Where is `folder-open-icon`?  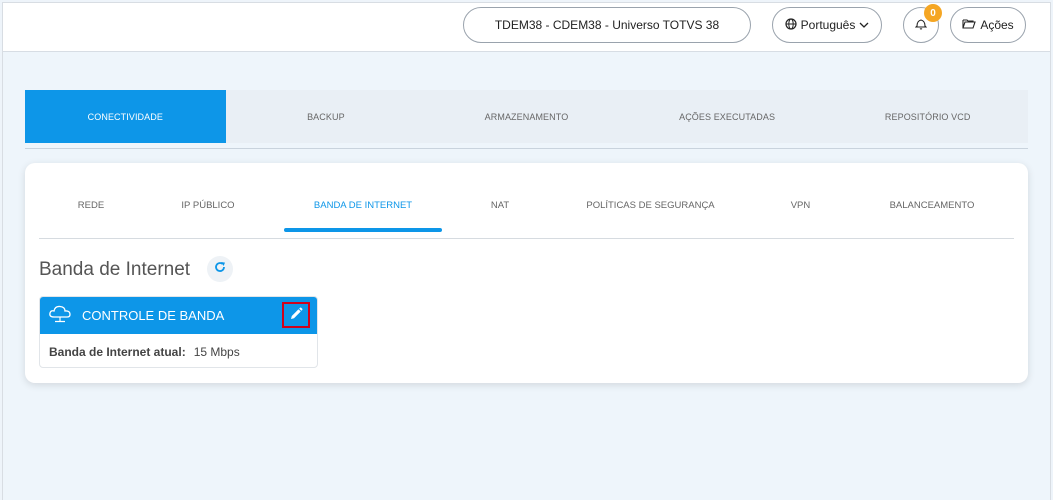
folder-open-icon is located at coordinates (969, 25).